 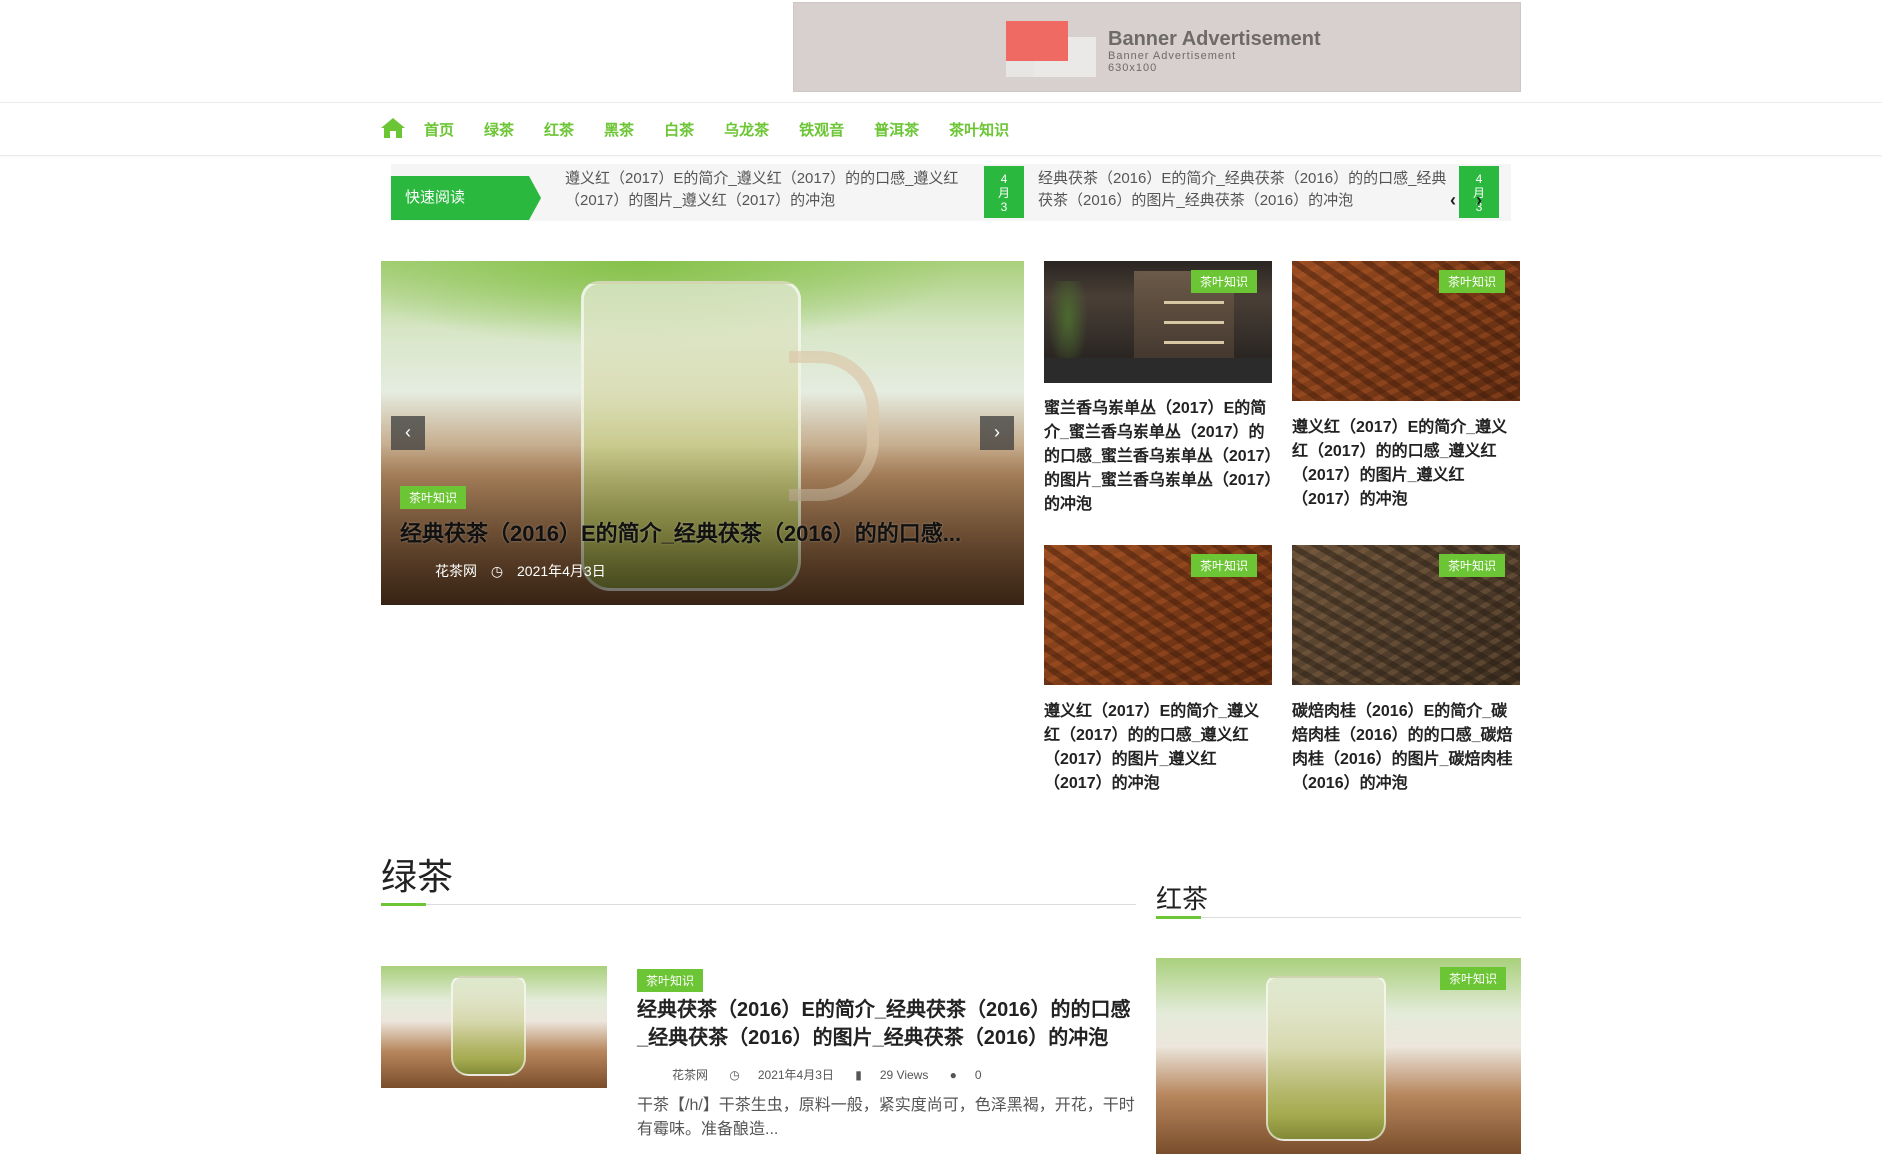 What do you see at coordinates (836, 1074) in the screenshot?
I see `post-meta: 花茶网 ◷ 2021年4月3日 ▮ 29 Views ● 0` at bounding box center [836, 1074].